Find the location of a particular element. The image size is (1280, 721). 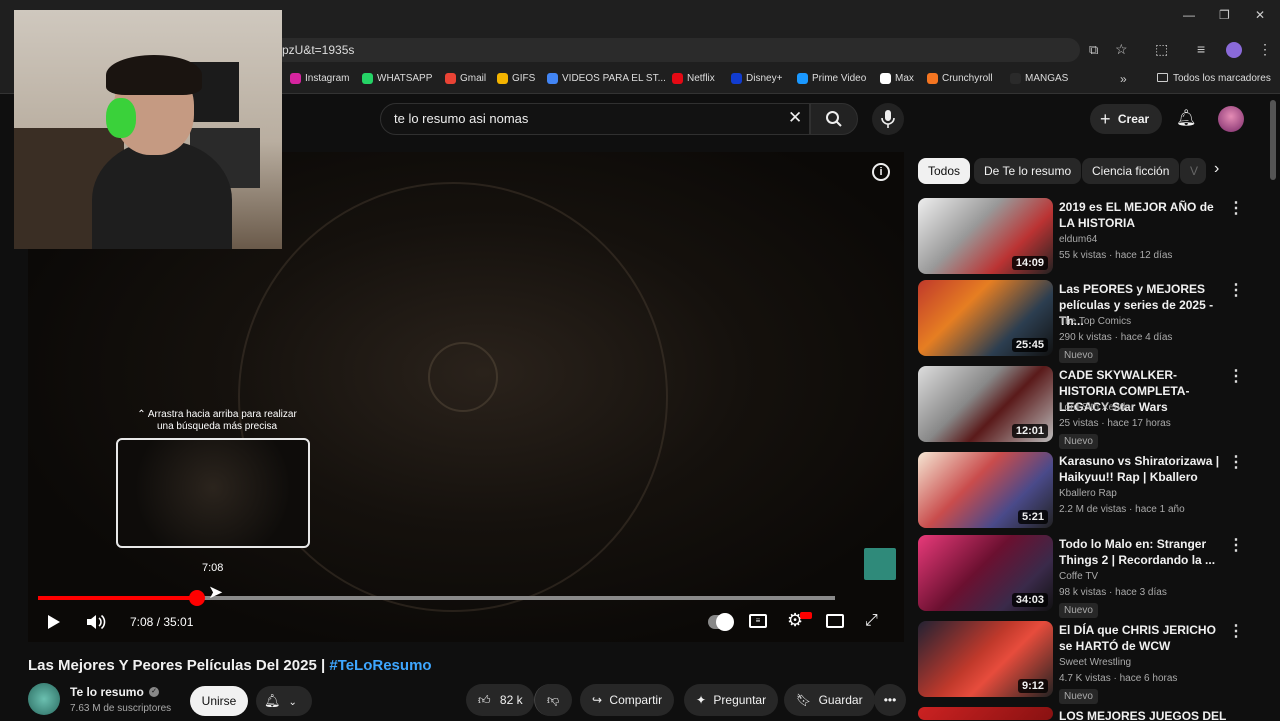

clear-search-icon: ✕ is located at coordinates (795, 118).